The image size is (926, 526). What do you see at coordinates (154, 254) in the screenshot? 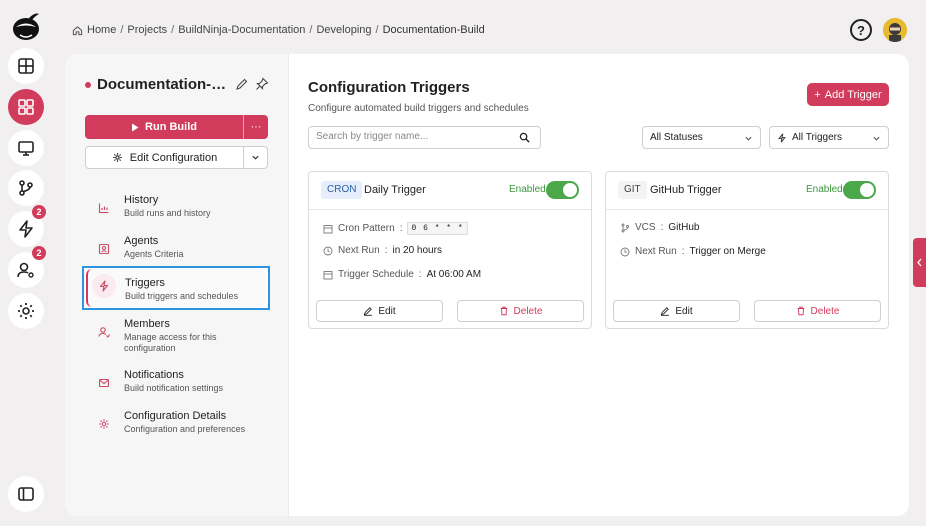
I see `nav-subtitle: Agents Criteria` at bounding box center [154, 254].